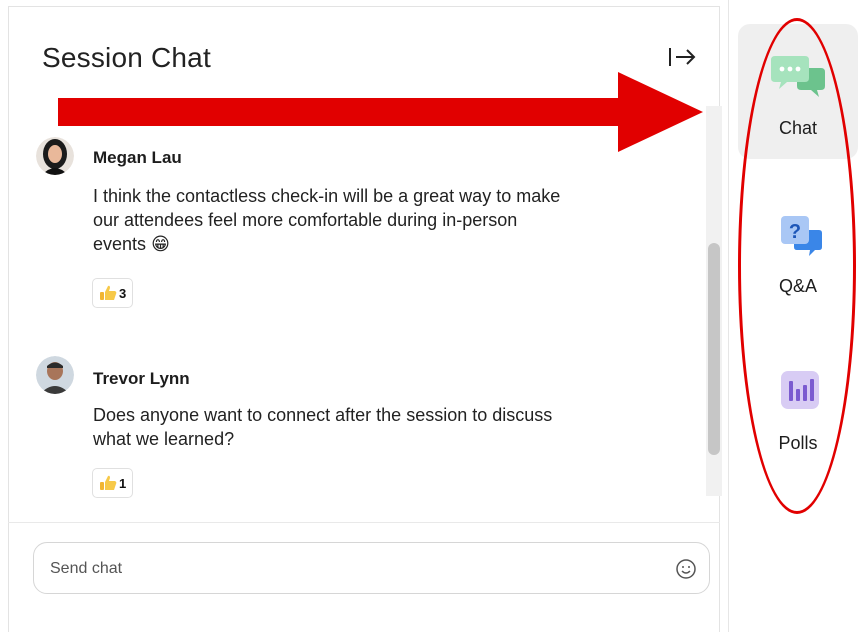  I want to click on reaction-count: 3, so click(123, 293).